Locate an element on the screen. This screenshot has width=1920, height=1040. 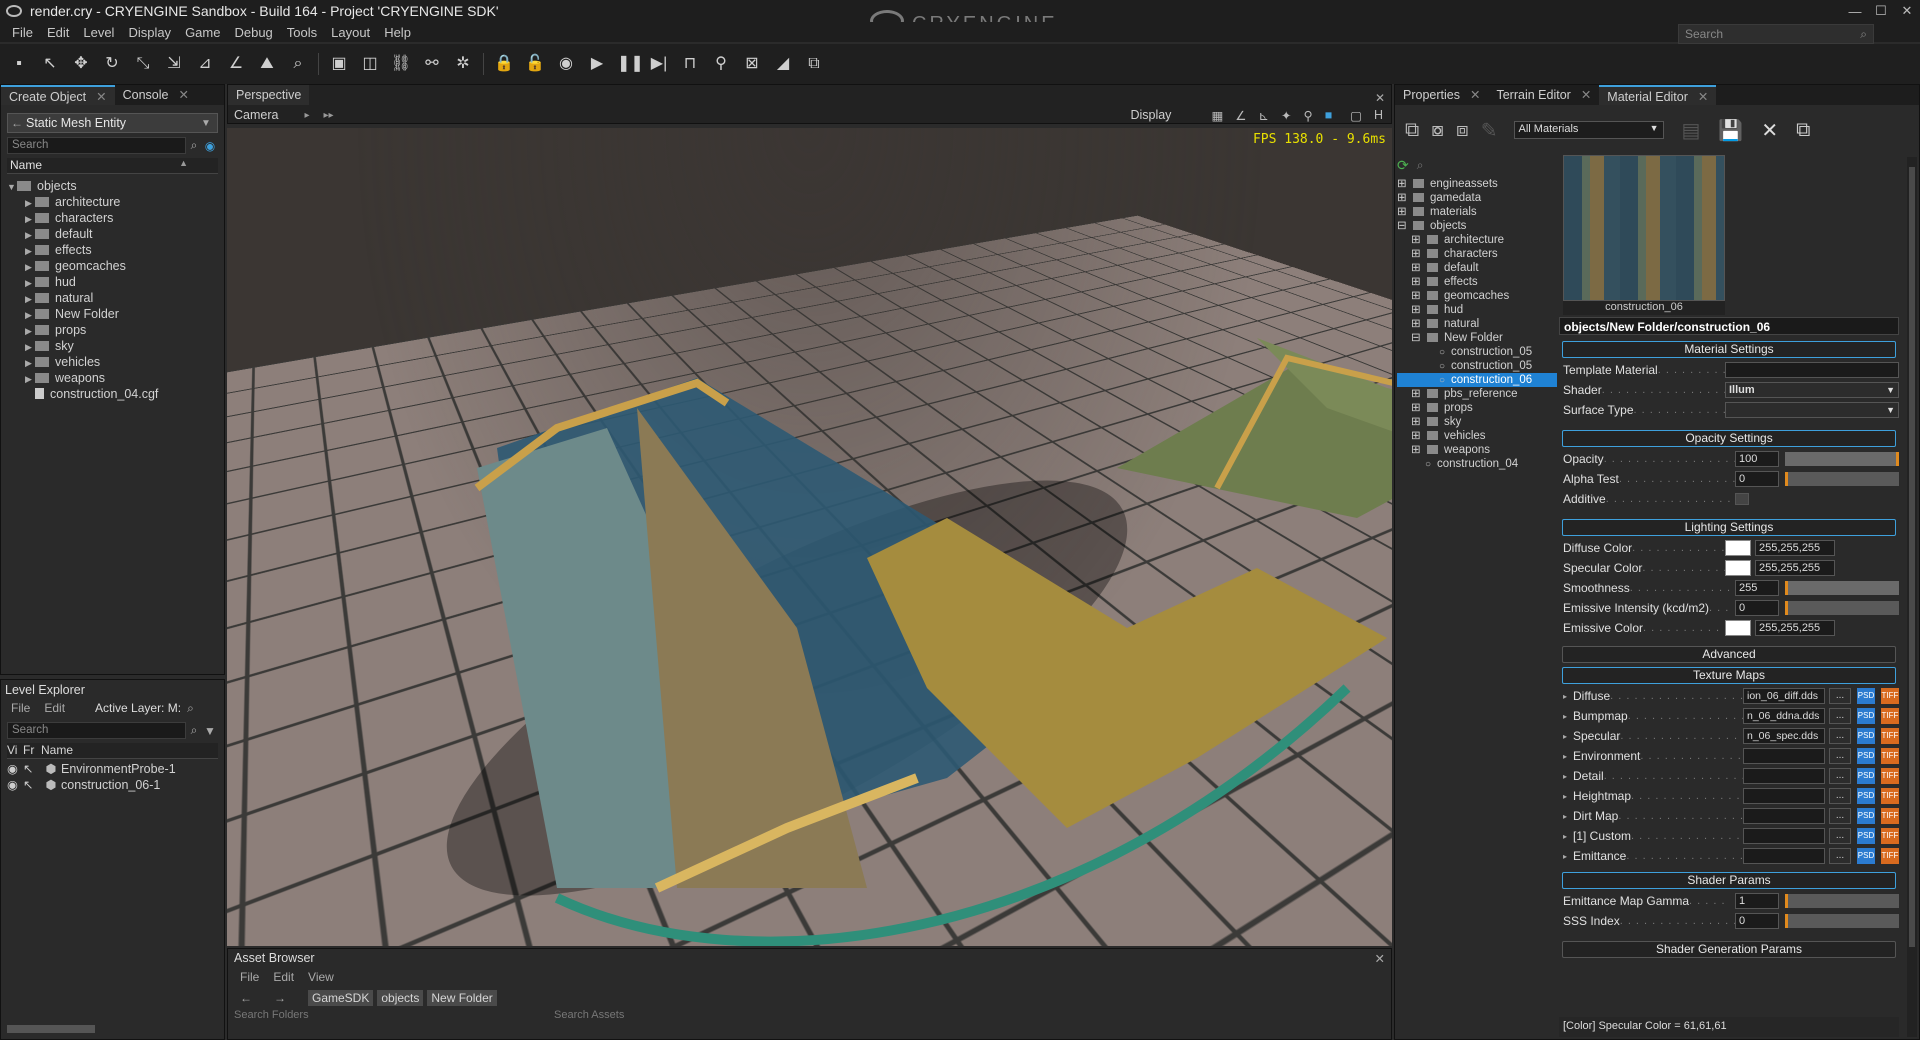
texture-path-input is located at coordinates (1784, 856).